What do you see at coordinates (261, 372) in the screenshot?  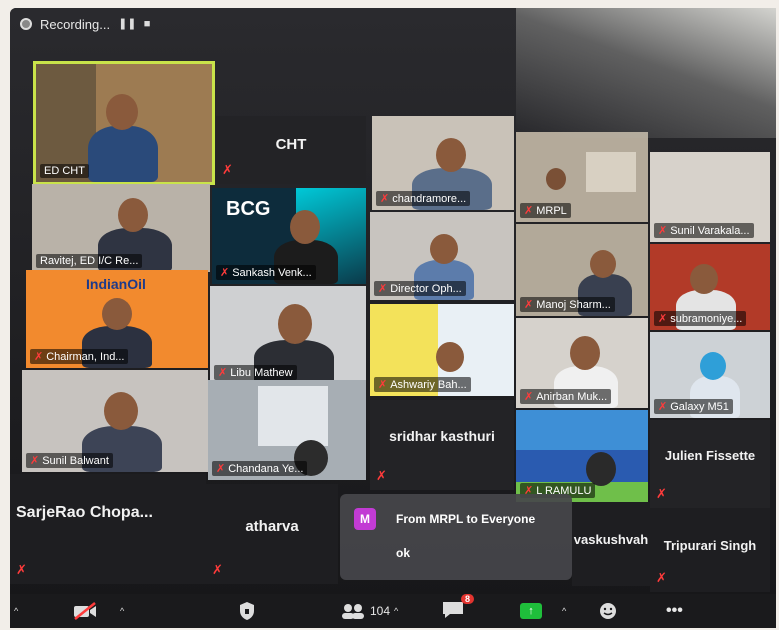 I see `participant-name: Libu Mathew` at bounding box center [261, 372].